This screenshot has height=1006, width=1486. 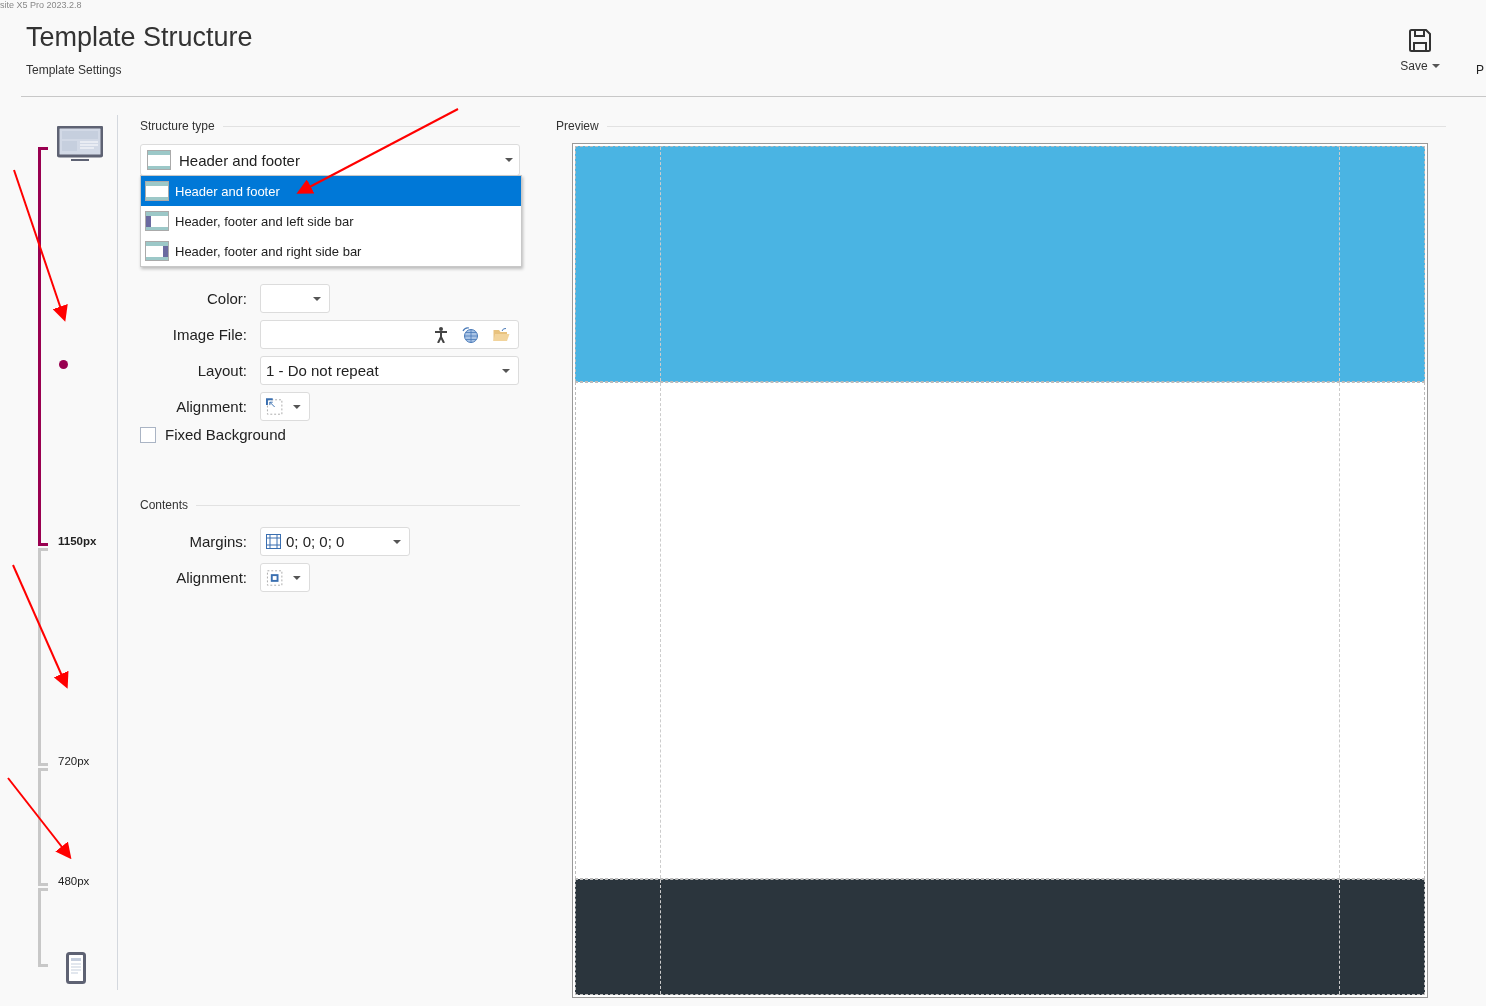 I want to click on dropdown-option: Header, footer and left side bar, so click(x=331, y=221).